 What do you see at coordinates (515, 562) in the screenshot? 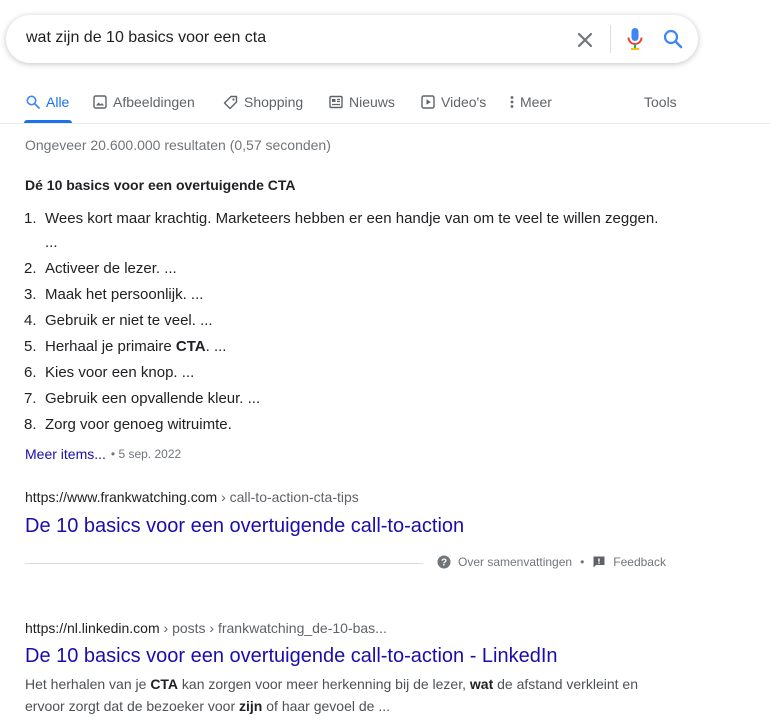
I see `about-snippets-label: Over samenvattingen` at bounding box center [515, 562].